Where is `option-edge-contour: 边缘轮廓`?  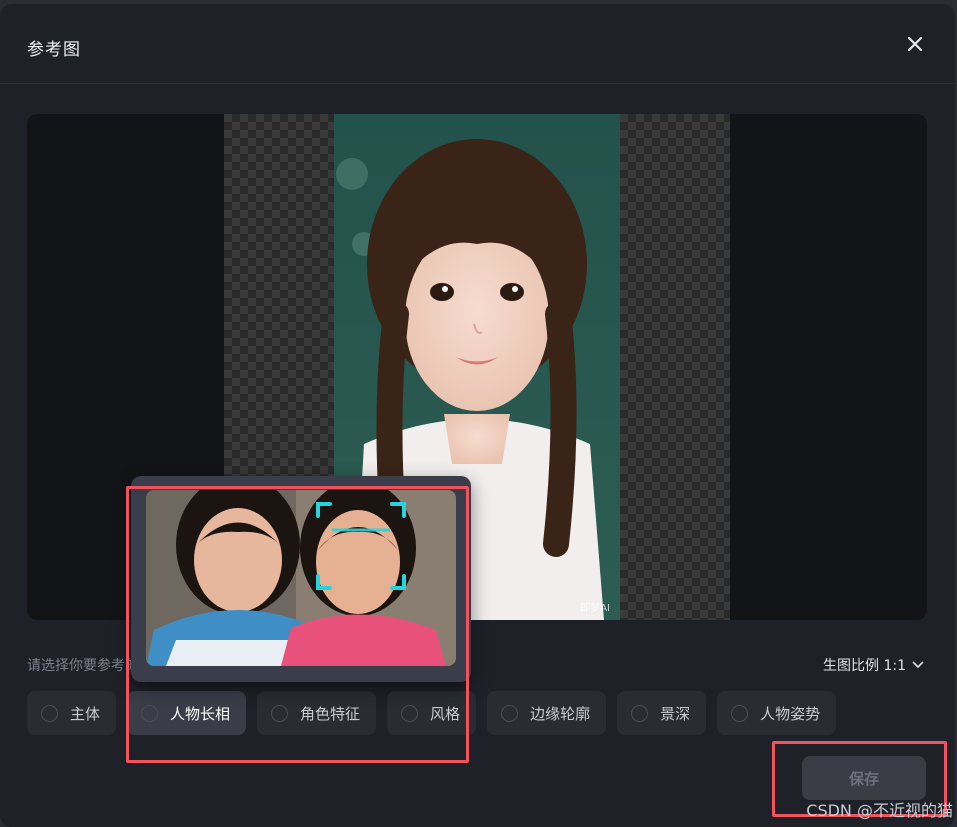
option-edge-contour: 边缘轮廓 is located at coordinates (547, 713).